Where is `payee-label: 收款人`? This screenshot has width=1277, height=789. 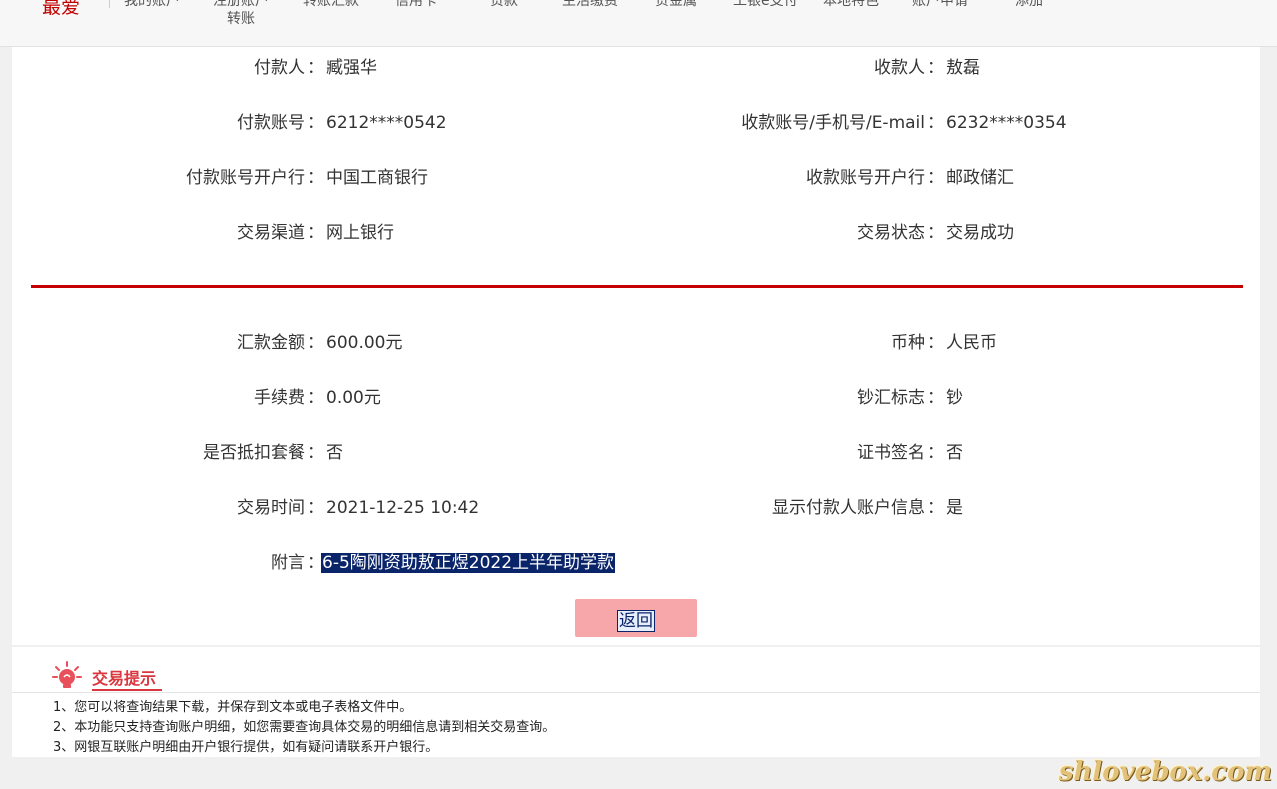 payee-label: 收款人 is located at coordinates (899, 68).